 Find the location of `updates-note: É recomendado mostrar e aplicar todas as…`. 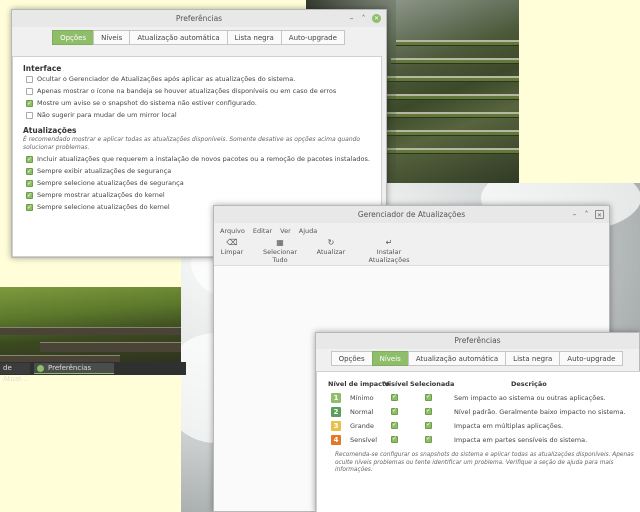

updates-note: É recomendado mostrar e aplicar todas as… is located at coordinates (192, 143).